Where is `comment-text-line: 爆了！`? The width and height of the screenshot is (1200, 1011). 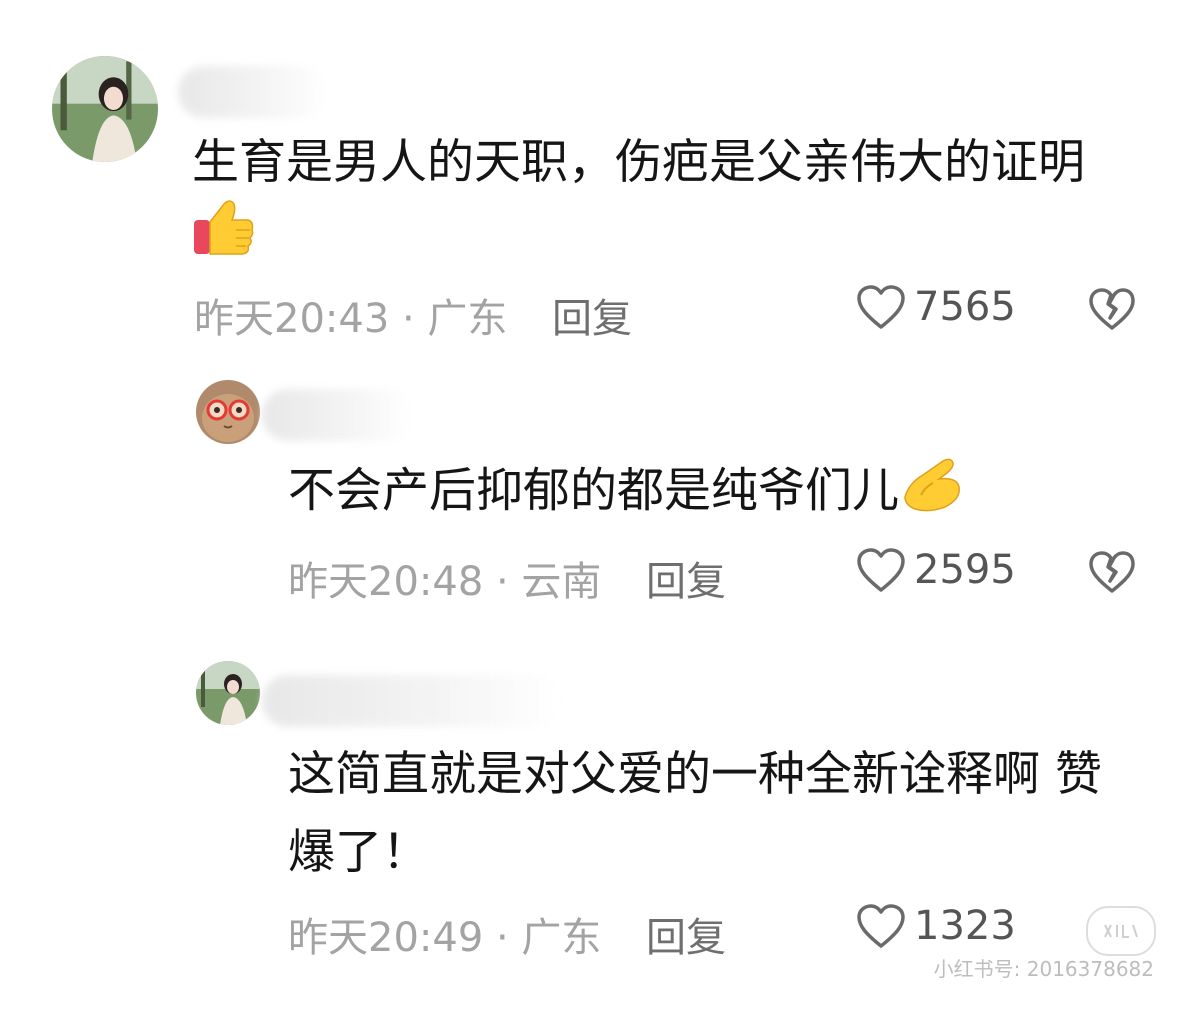 comment-text-line: 爆了！ is located at coordinates (358, 852).